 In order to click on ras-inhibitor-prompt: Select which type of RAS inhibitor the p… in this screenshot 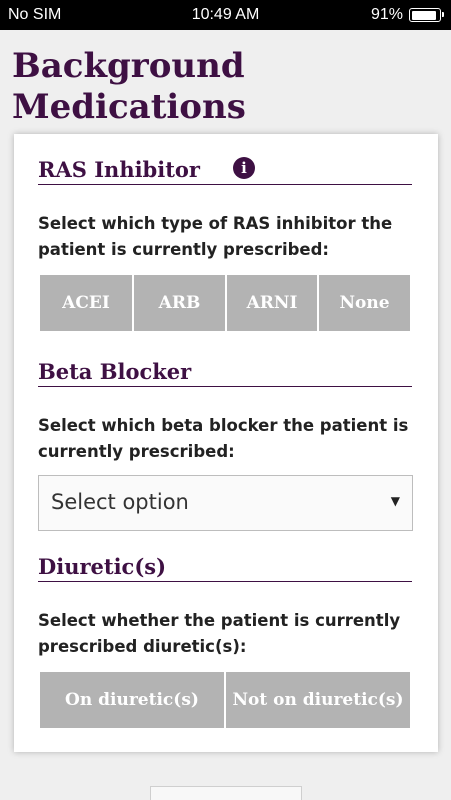, I will do `click(215, 236)`.